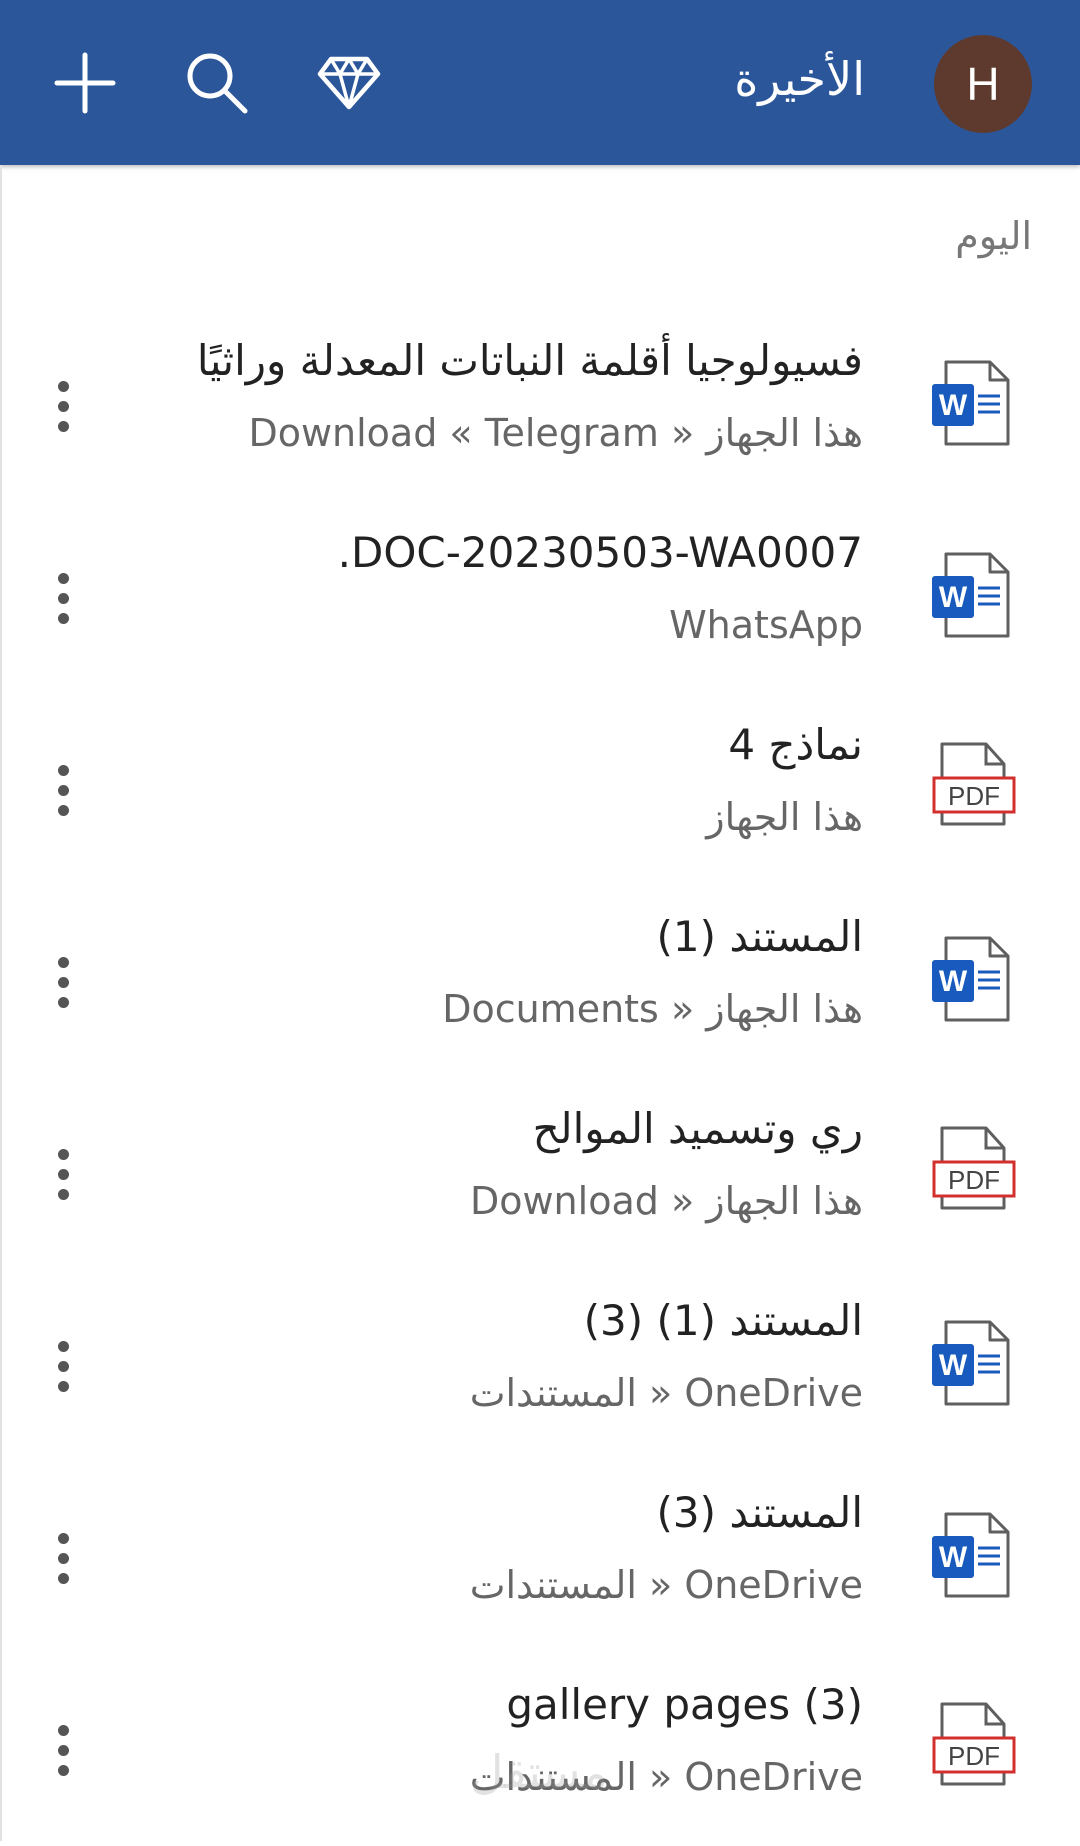 This screenshot has height=1846, width=1080. What do you see at coordinates (600, 552) in the screenshot?
I see `file-title: DOC-20230503-WA0007.` at bounding box center [600, 552].